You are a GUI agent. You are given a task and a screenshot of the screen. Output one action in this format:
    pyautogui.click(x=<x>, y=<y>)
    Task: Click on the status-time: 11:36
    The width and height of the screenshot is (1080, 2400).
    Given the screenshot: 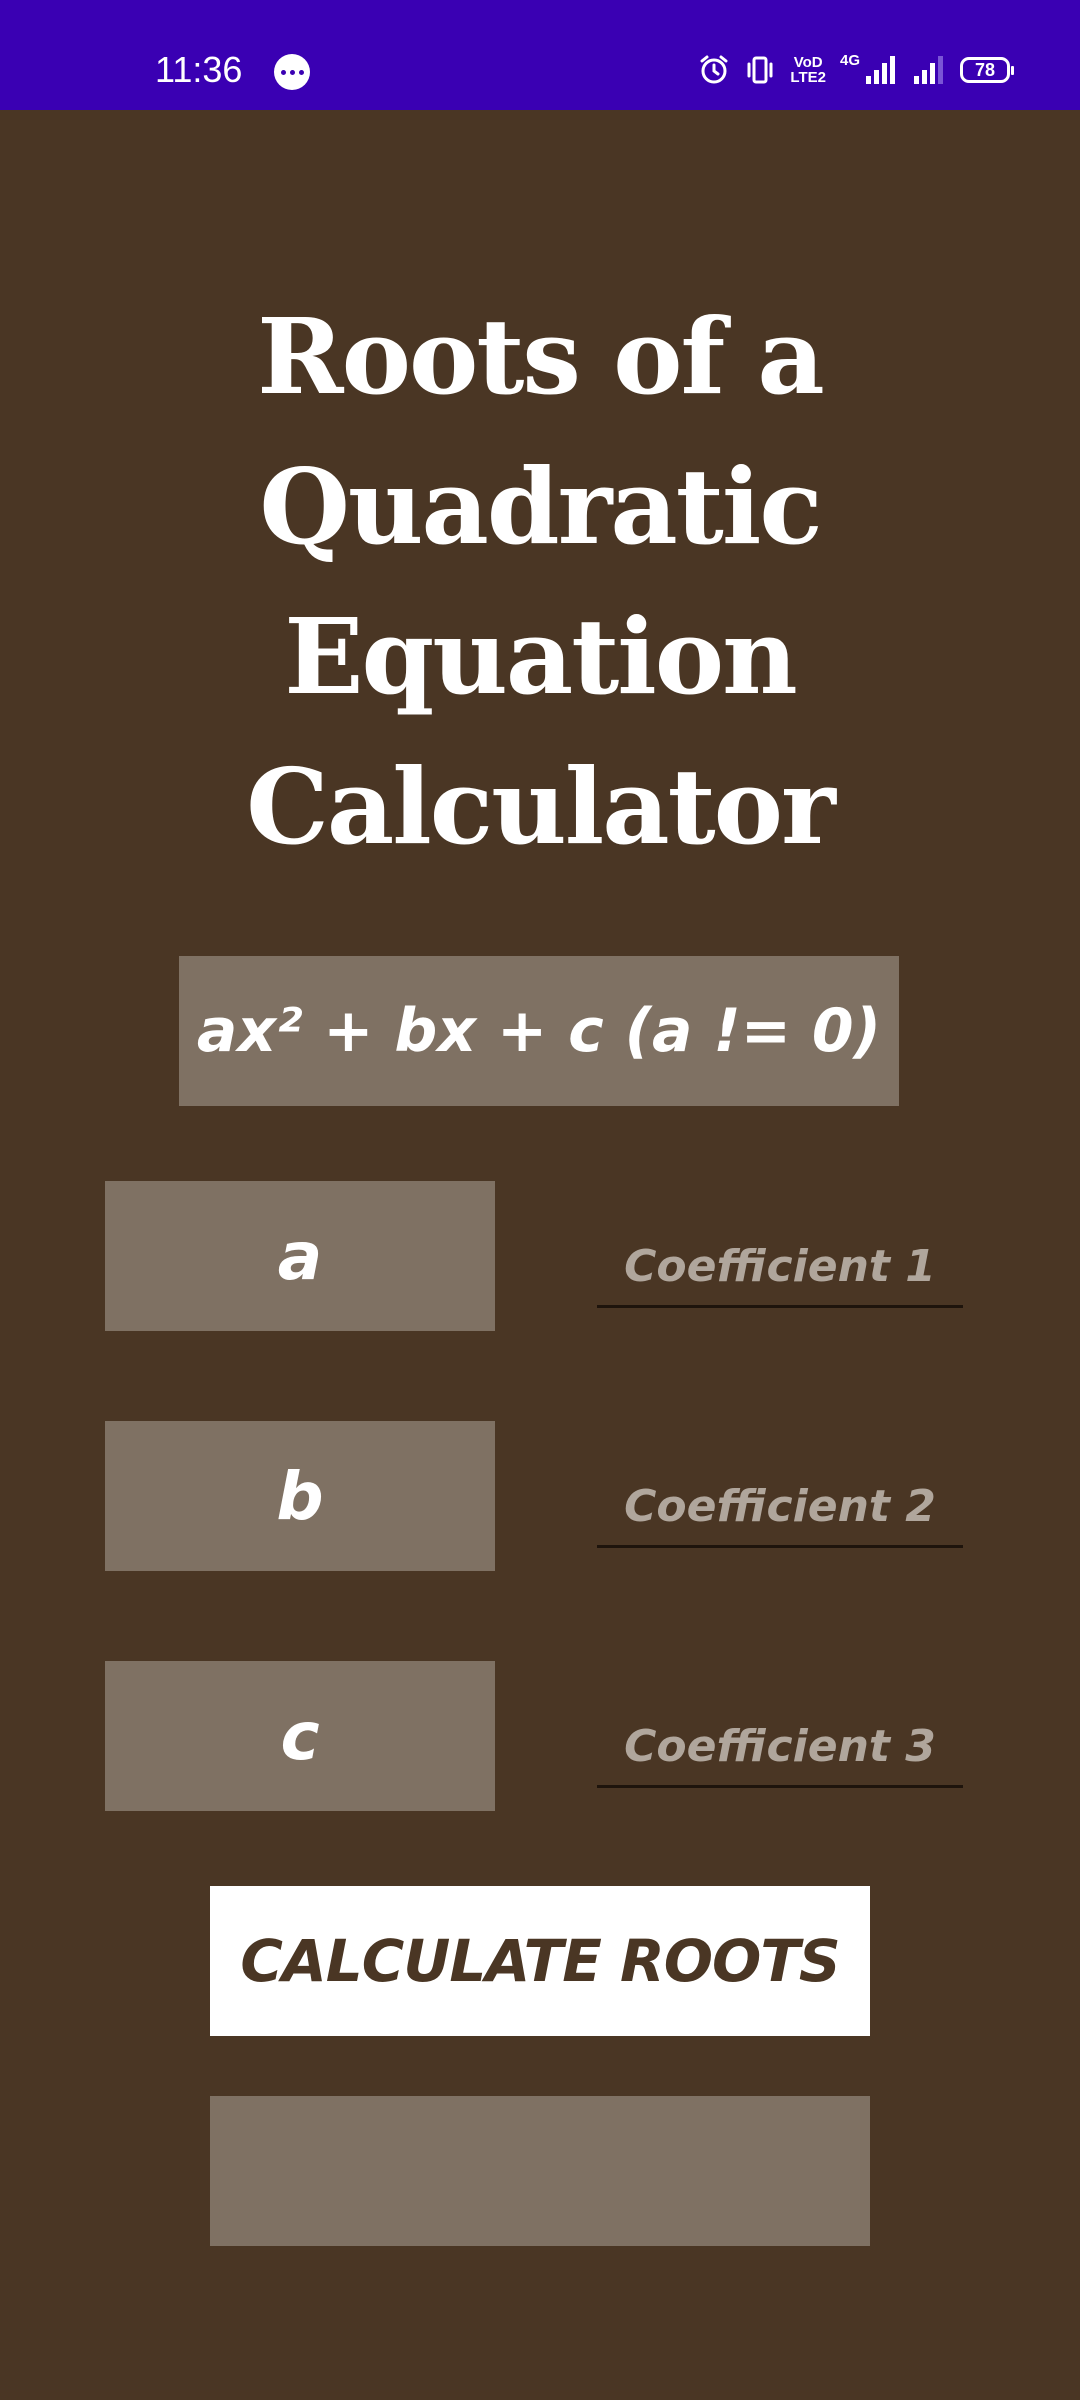 What is the action you would take?
    pyautogui.click(x=199, y=69)
    